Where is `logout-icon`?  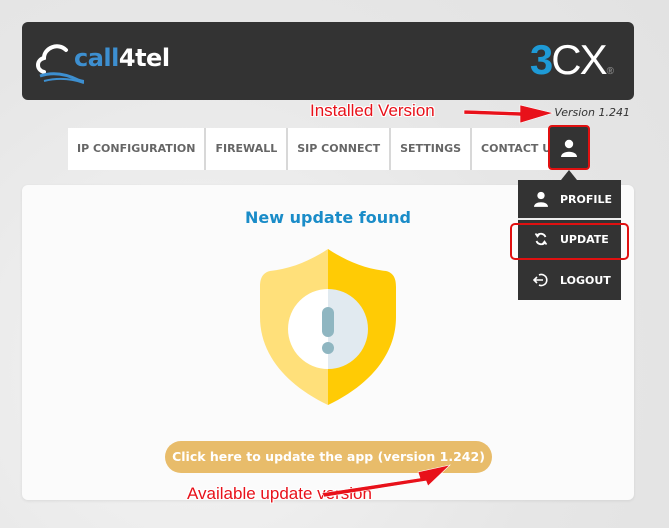
logout-icon is located at coordinates (541, 280).